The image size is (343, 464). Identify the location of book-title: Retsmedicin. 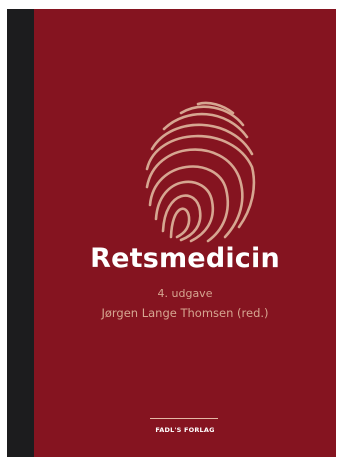
(185, 258).